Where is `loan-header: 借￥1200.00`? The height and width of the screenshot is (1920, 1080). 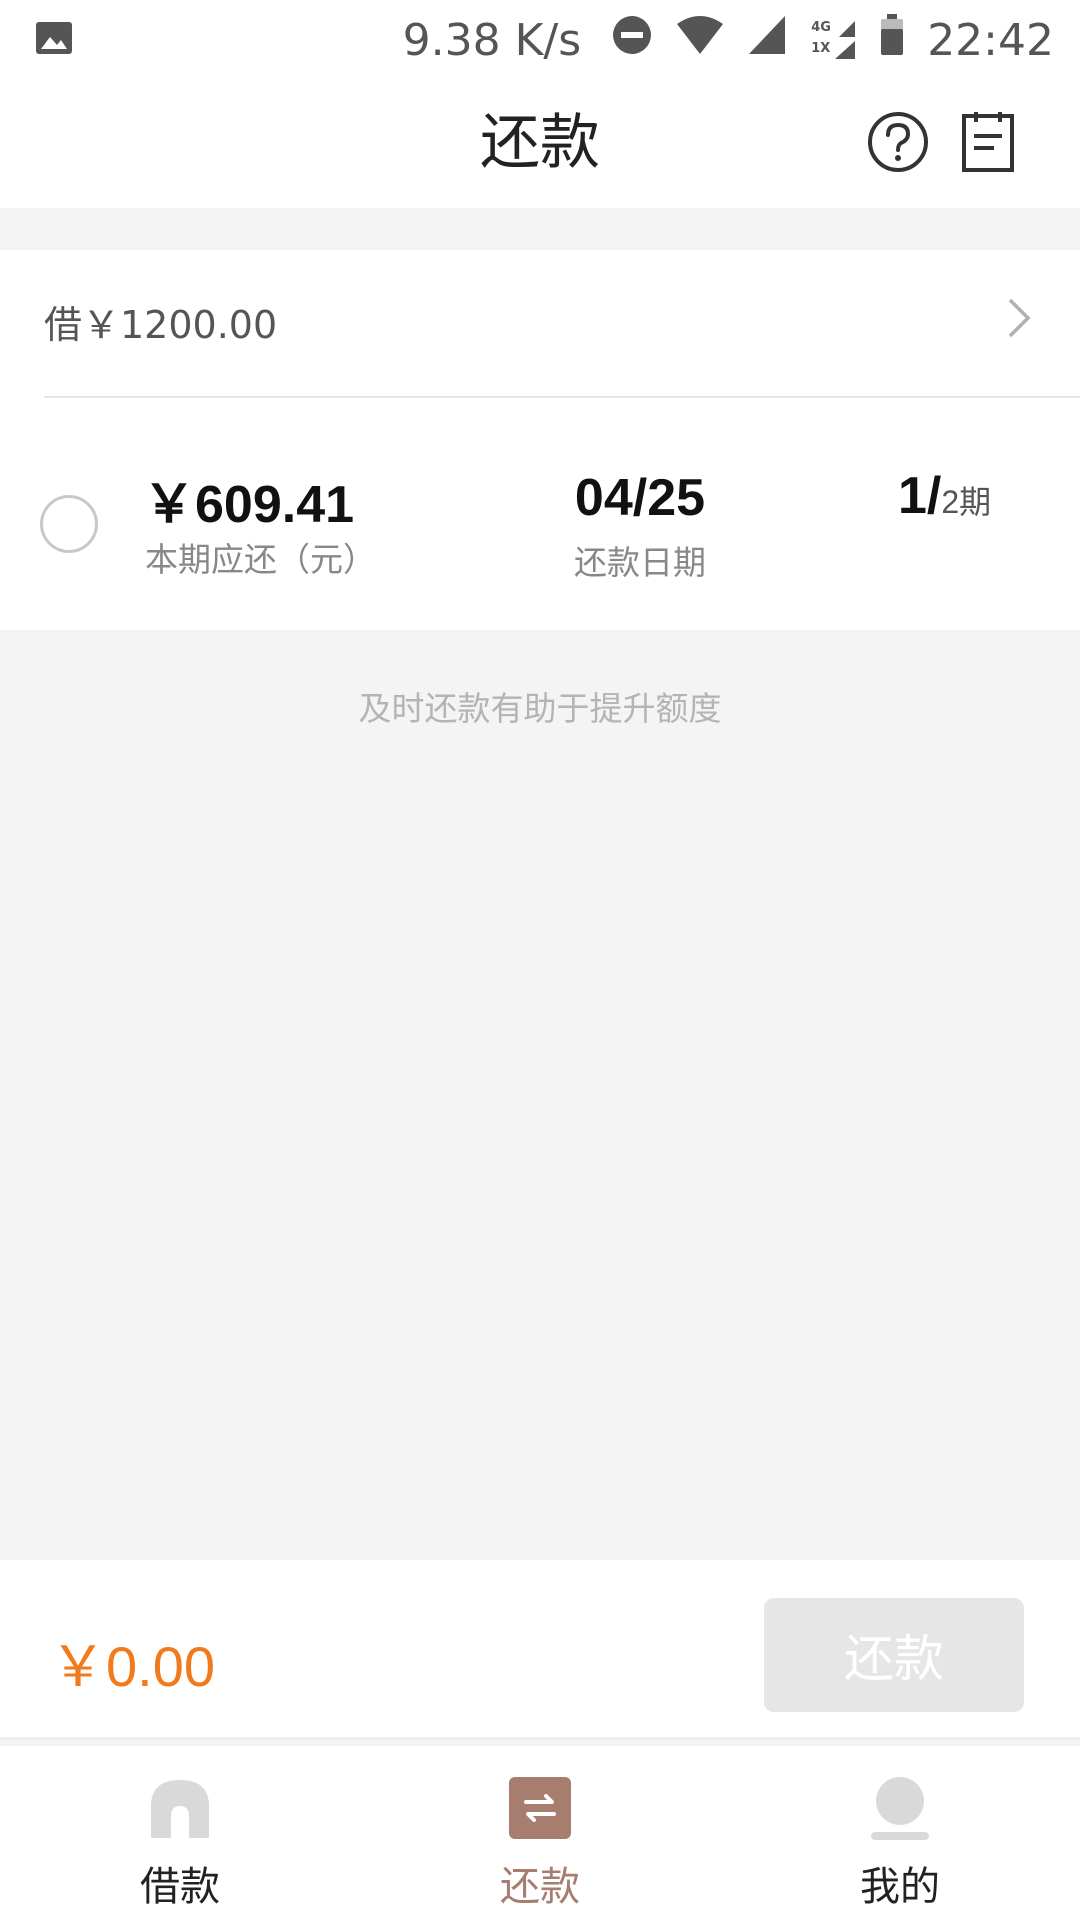
loan-header: 借￥1200.00 is located at coordinates (562, 324).